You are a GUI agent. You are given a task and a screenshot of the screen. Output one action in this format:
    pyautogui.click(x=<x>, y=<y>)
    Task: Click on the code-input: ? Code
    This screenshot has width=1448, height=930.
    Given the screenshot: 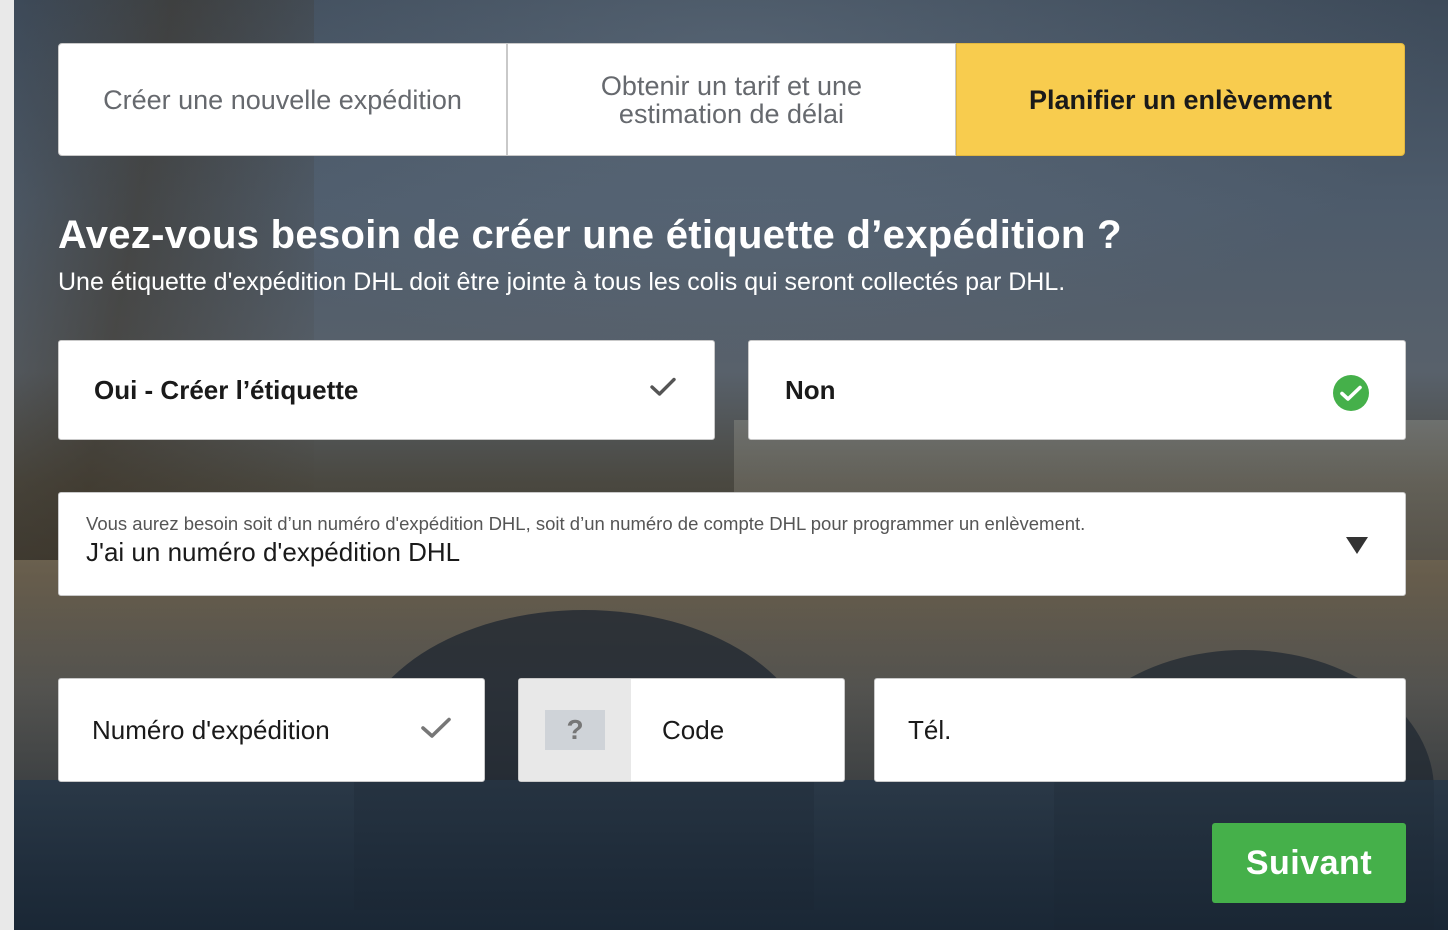 What is the action you would take?
    pyautogui.click(x=681, y=730)
    